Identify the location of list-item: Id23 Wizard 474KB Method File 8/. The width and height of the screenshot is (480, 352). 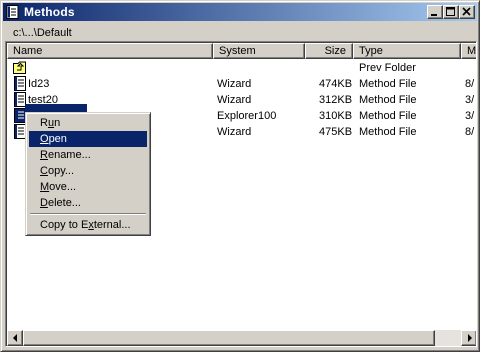
(241, 84).